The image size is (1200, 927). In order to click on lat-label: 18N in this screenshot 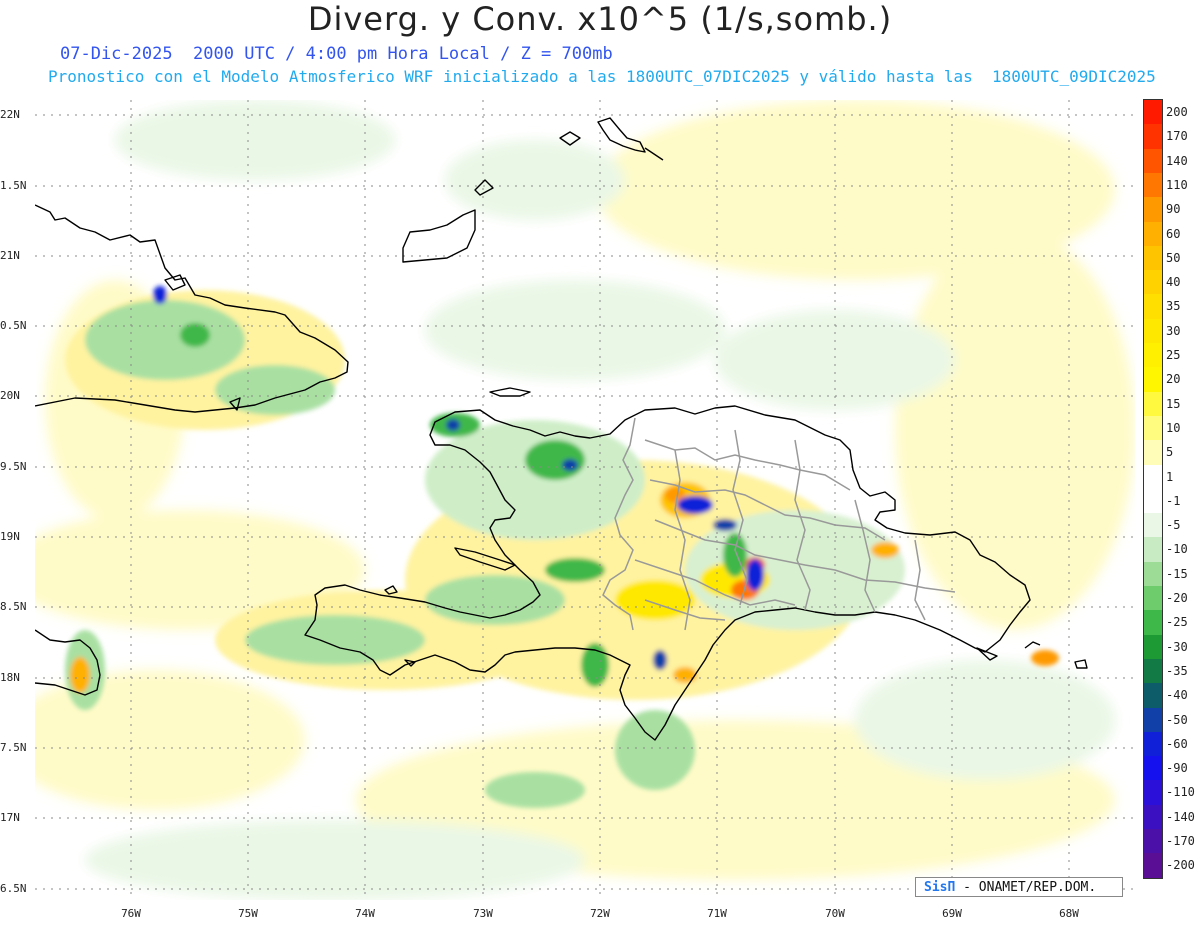, I will do `click(10, 677)`.